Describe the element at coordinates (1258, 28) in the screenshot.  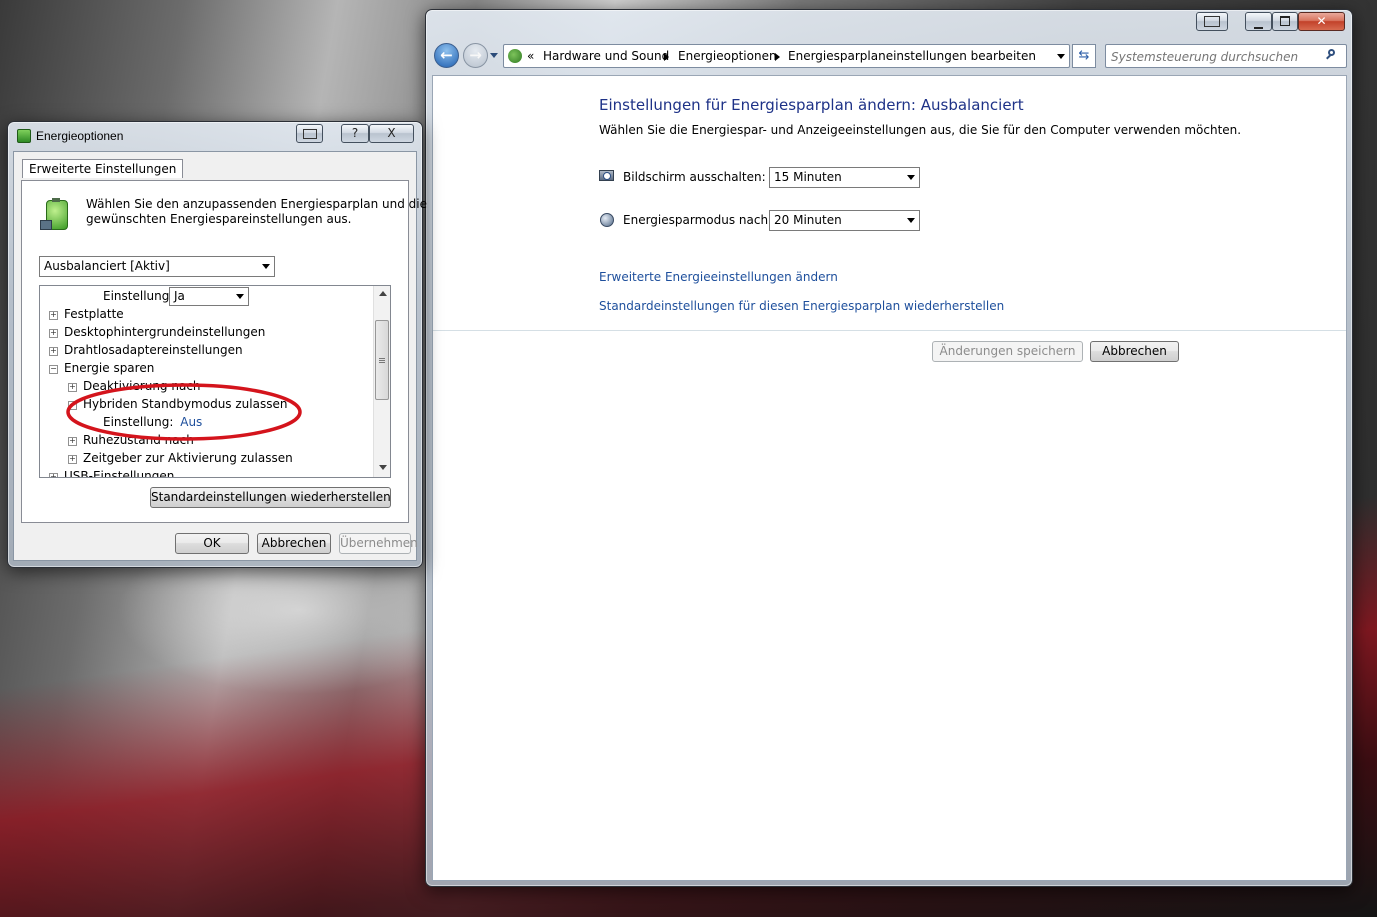
I see `minimize-icon` at that location.